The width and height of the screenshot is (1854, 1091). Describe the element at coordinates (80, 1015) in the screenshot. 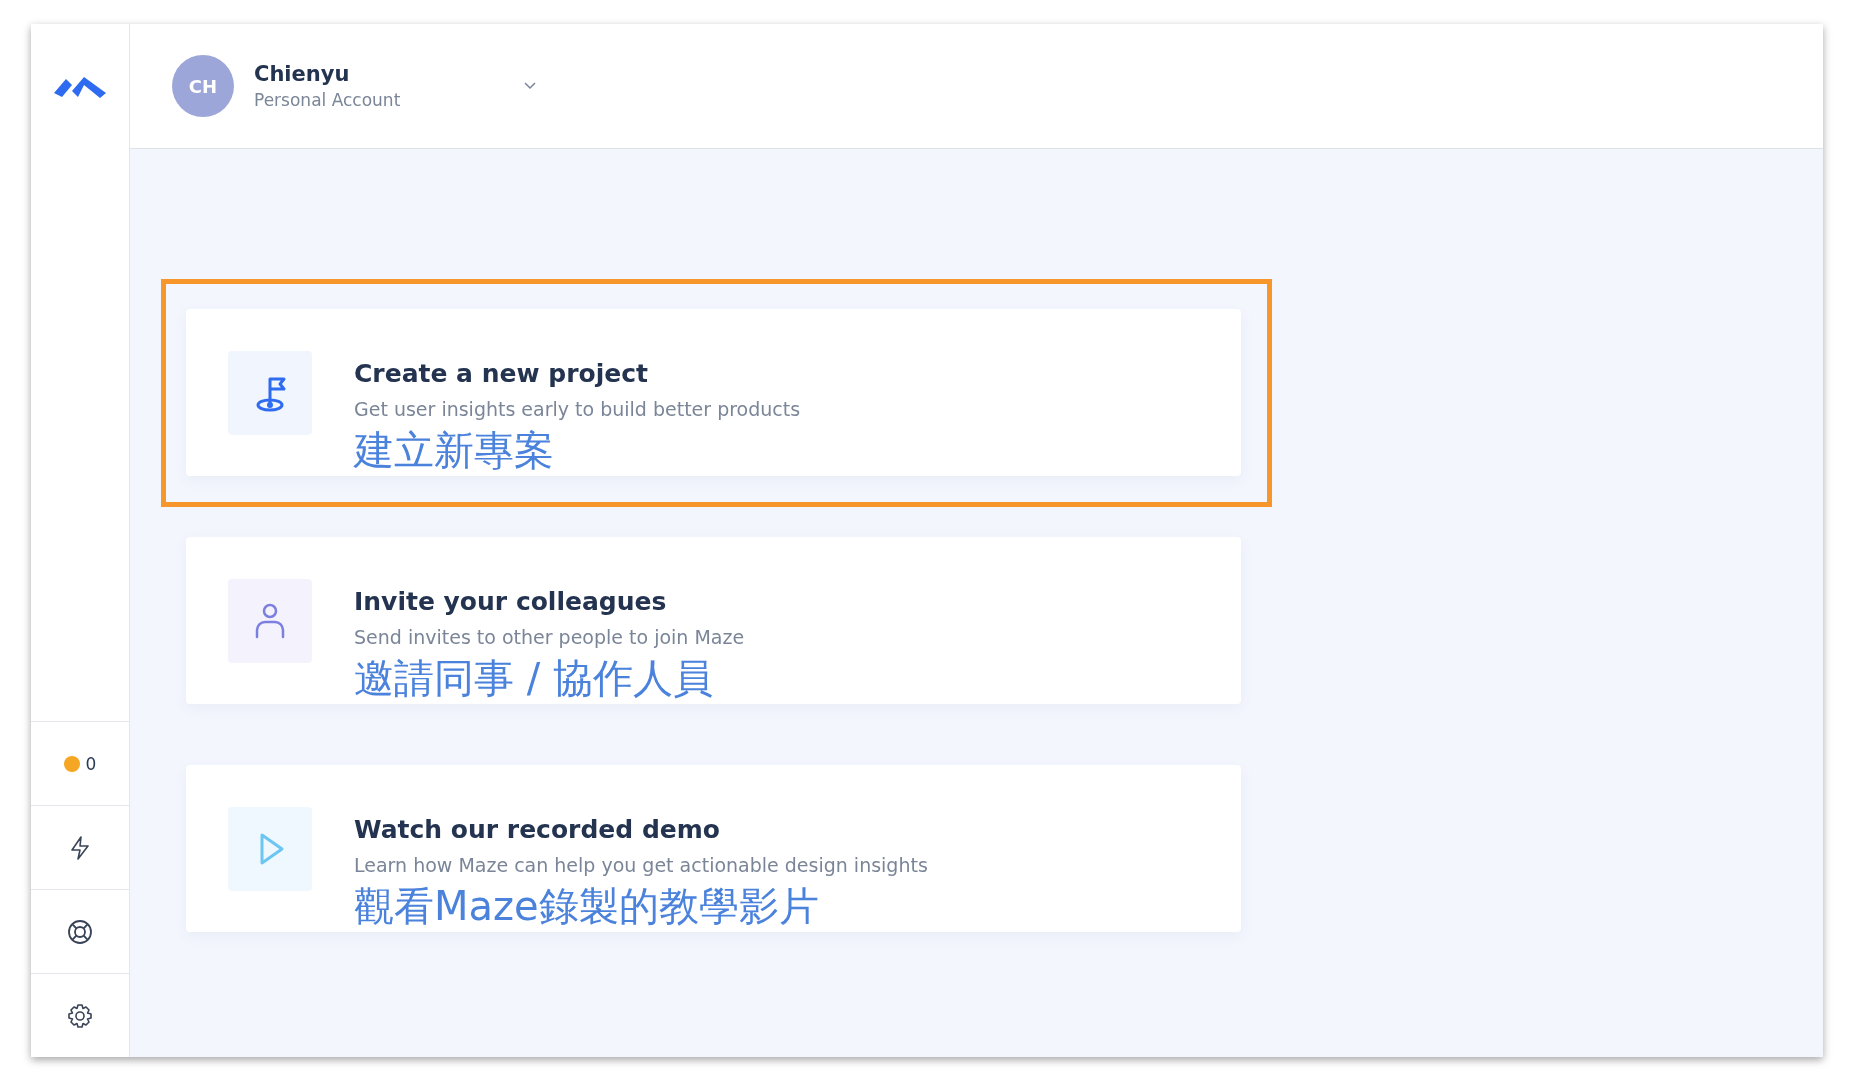

I see `settings-icon` at that location.